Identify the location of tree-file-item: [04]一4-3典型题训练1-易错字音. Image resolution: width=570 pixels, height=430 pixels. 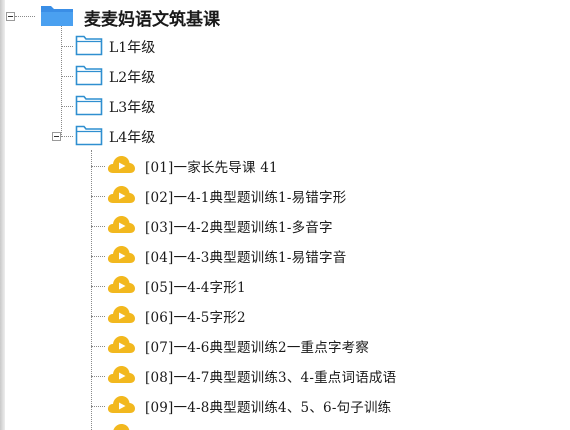
(226, 256).